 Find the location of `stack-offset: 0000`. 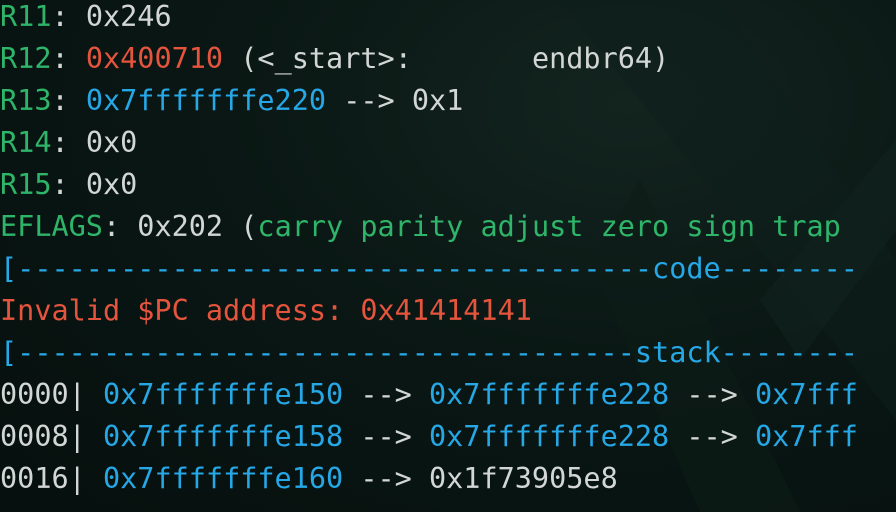

stack-offset: 0000 is located at coordinates (34, 394).